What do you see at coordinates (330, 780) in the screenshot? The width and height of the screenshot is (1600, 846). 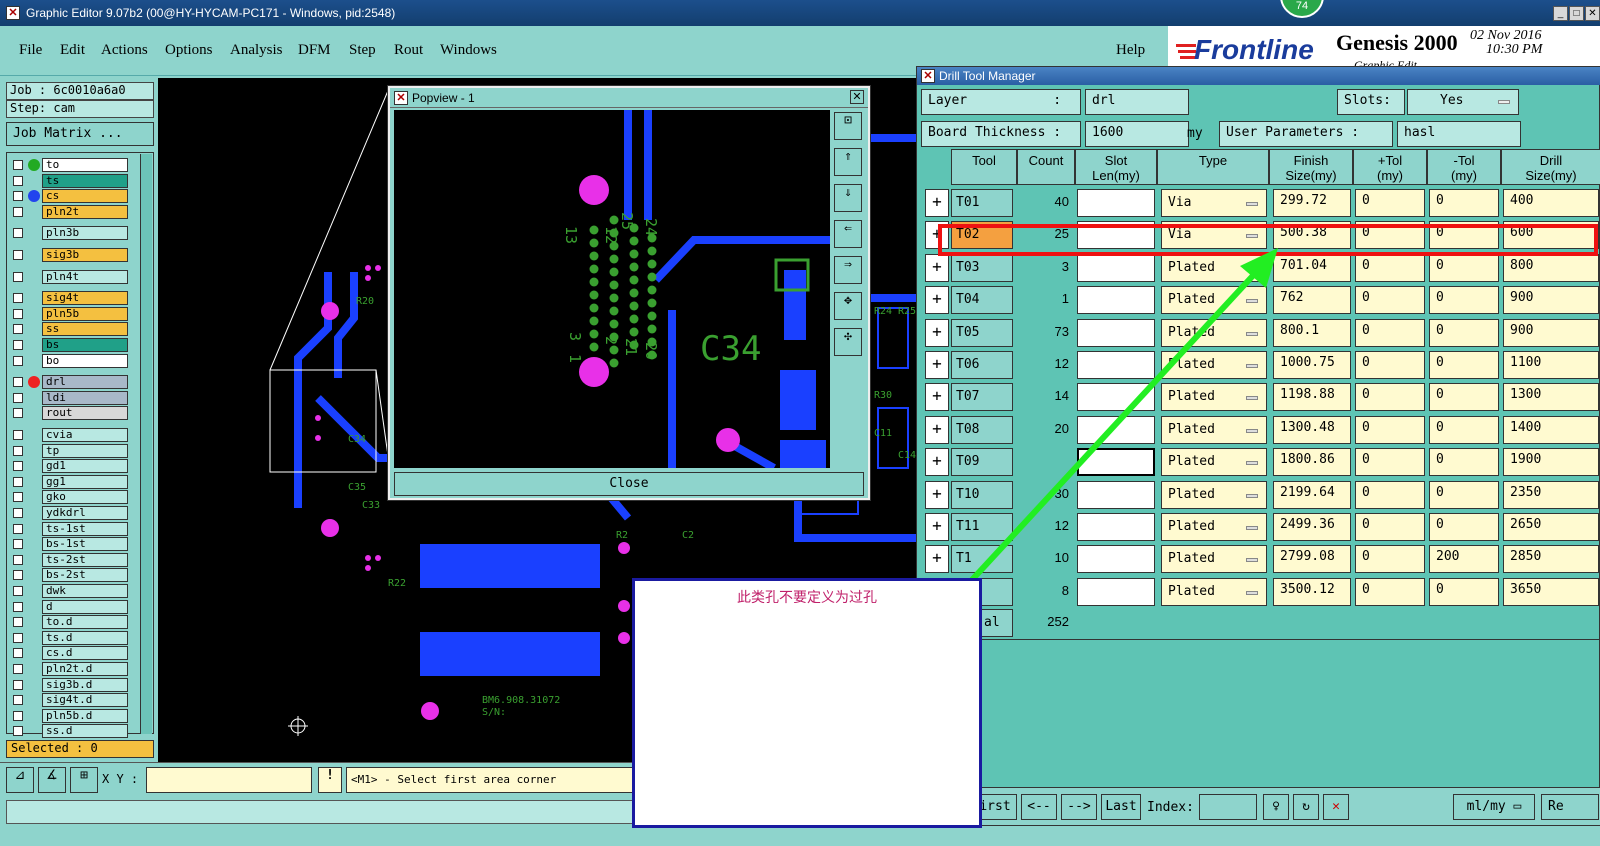 I see `alert-icon: !` at bounding box center [330, 780].